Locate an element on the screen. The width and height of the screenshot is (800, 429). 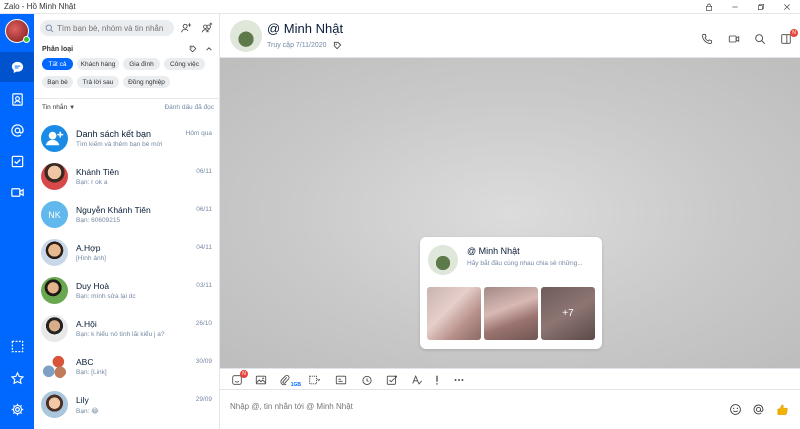
chip-reply-later: Trả lời sau is located at coordinates (98, 82).